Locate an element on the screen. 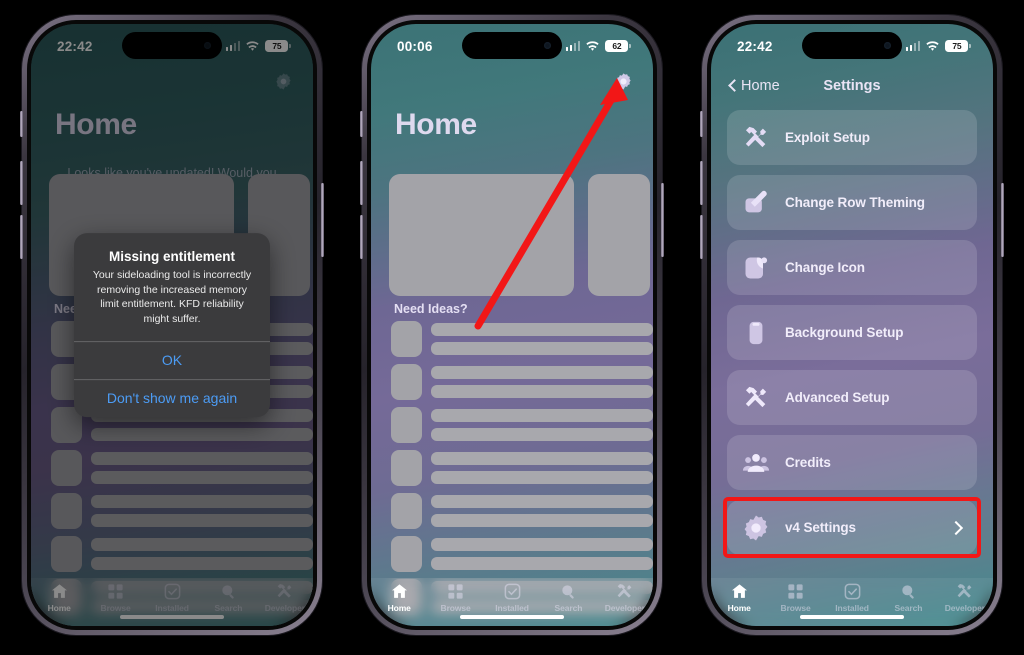 This screenshot has width=1024, height=655. settings-row-advanced-setup: Advanced Setup is located at coordinates (852, 397).